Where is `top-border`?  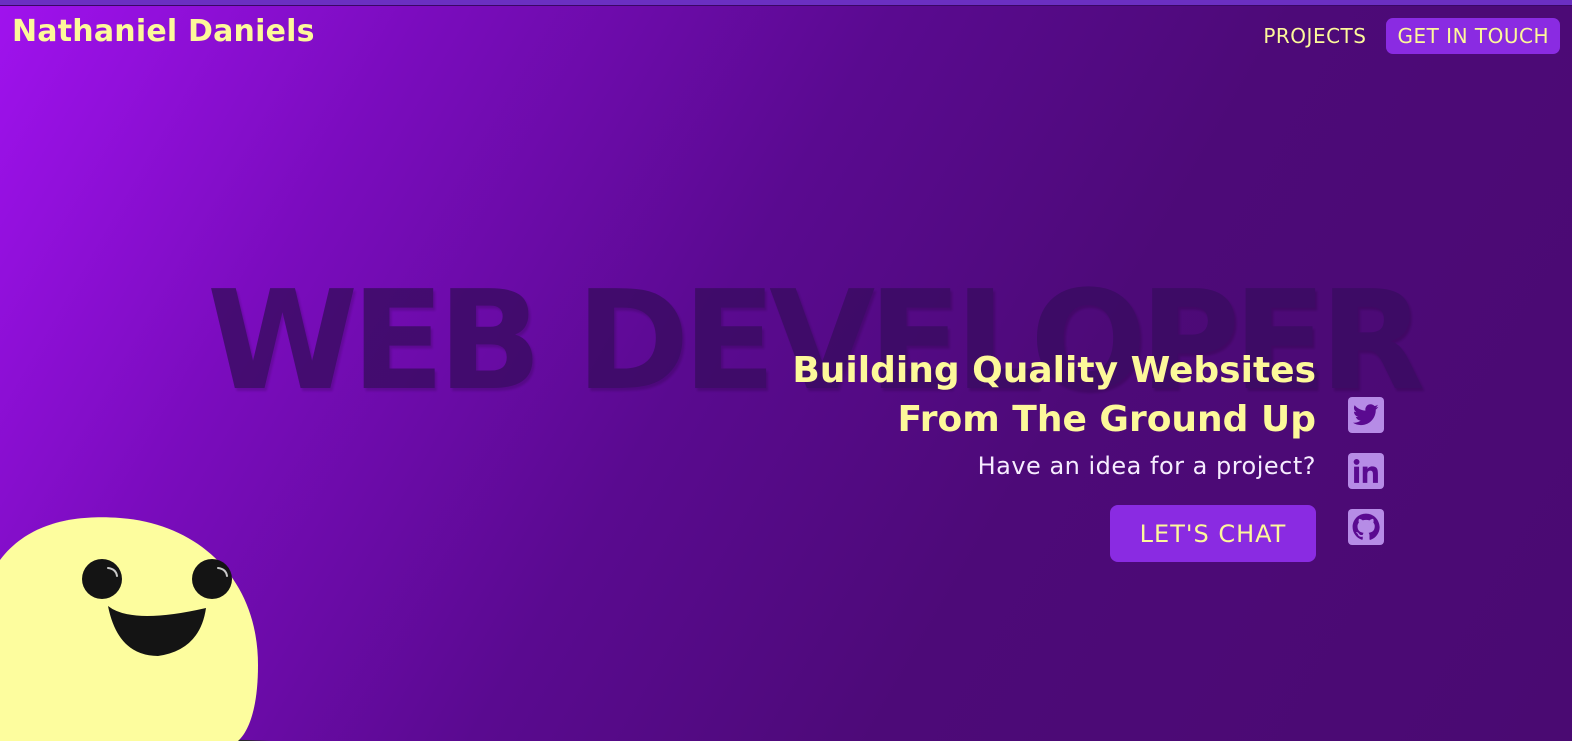
top-border is located at coordinates (786, 3).